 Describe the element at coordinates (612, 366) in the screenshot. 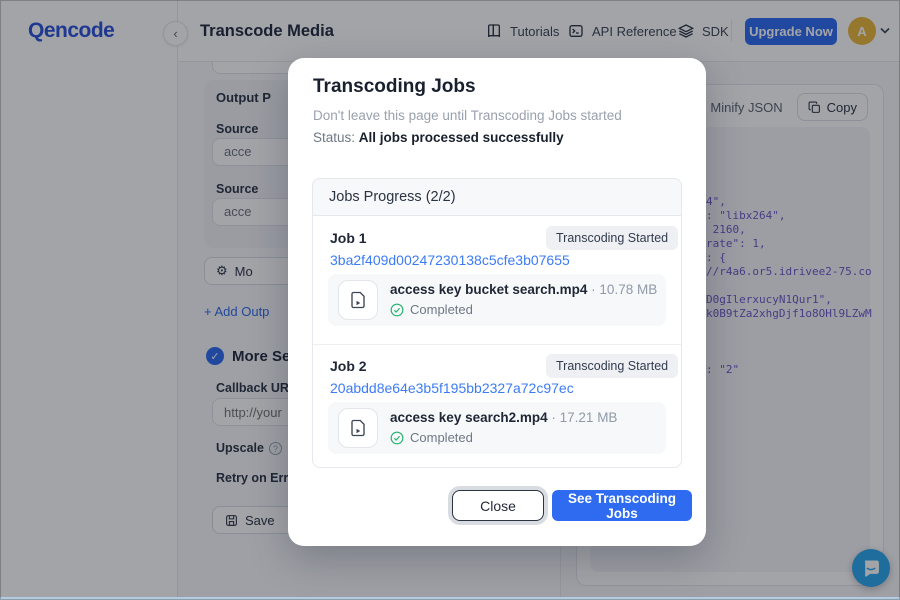

I see `job-2-status-badge: Transcoding Started` at that location.